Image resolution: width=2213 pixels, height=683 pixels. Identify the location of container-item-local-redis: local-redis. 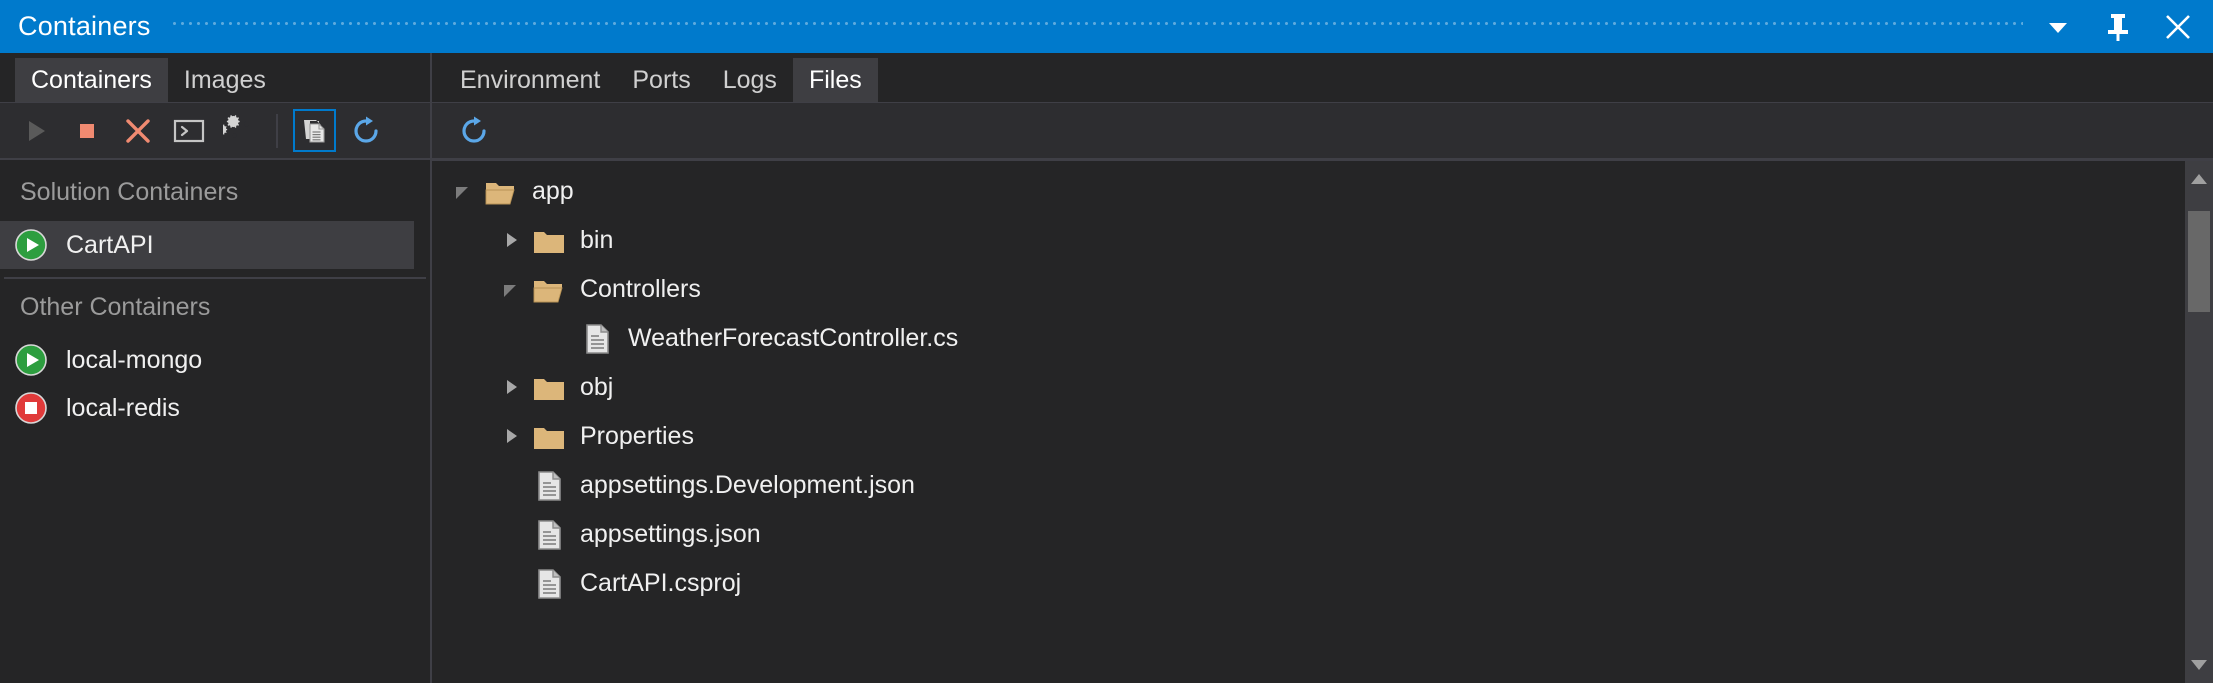
(215, 408).